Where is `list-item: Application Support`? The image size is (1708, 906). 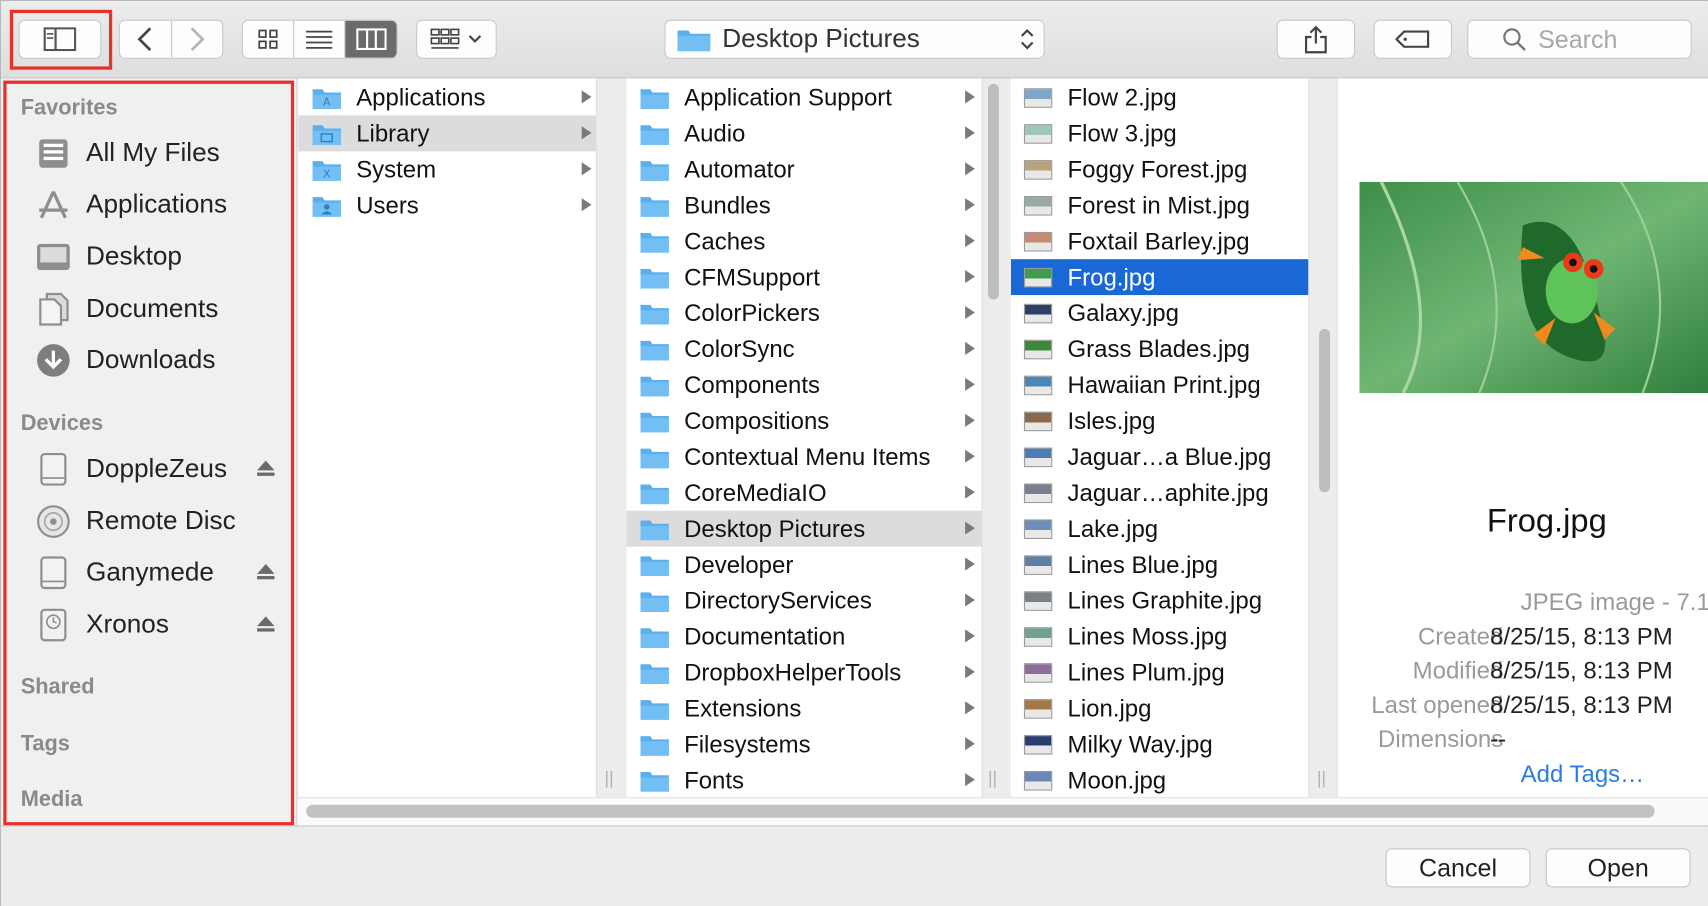
list-item: Application Support is located at coordinates (803, 97).